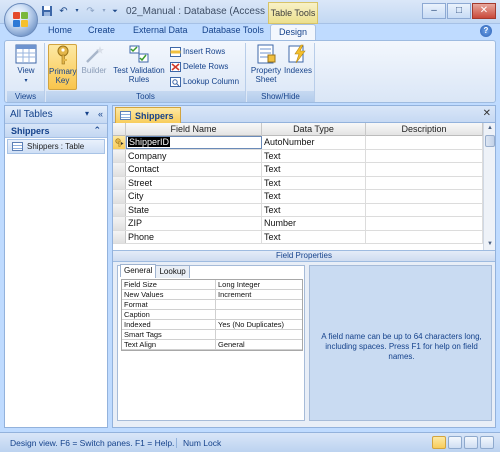 The image size is (500, 452). I want to click on field-name-cell: City, so click(194, 196).